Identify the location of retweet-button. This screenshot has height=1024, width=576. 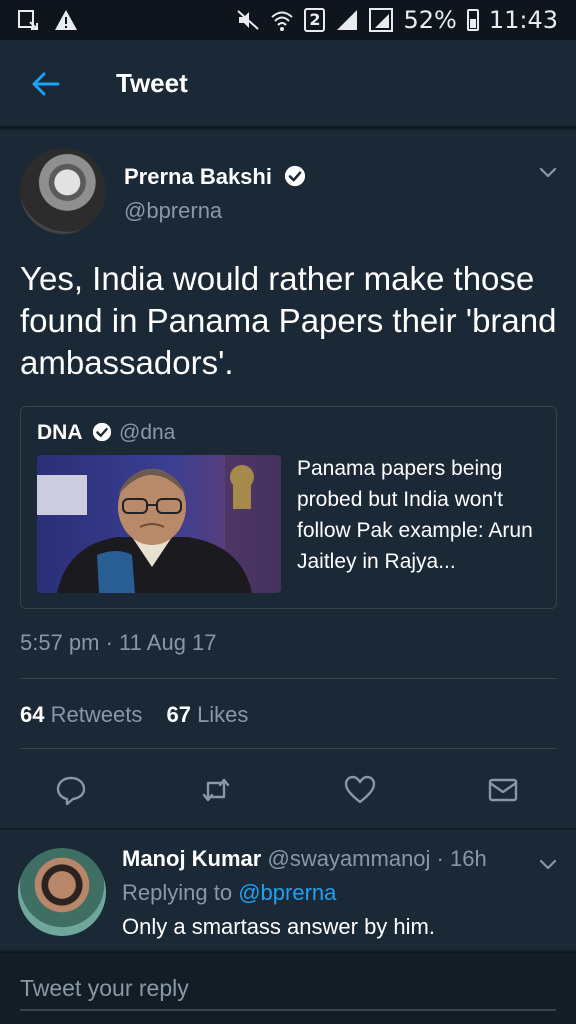
(216, 790).